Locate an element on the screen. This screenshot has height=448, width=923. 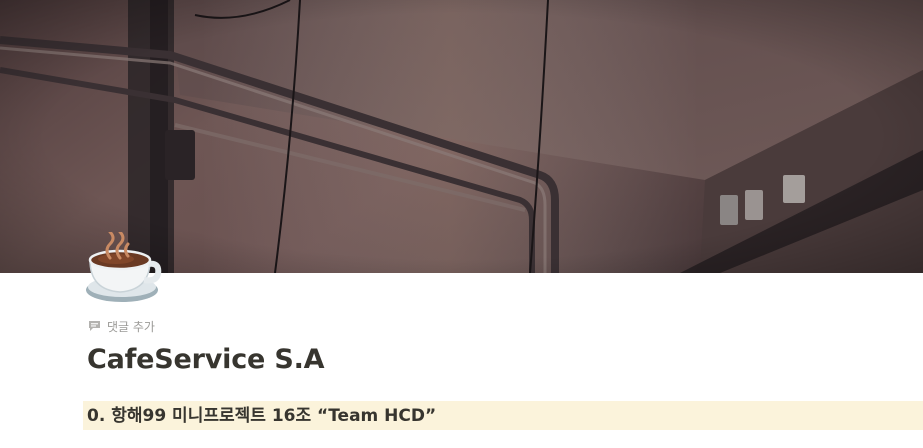
add-comment-label: 댓글 추가 is located at coordinates (131, 326).